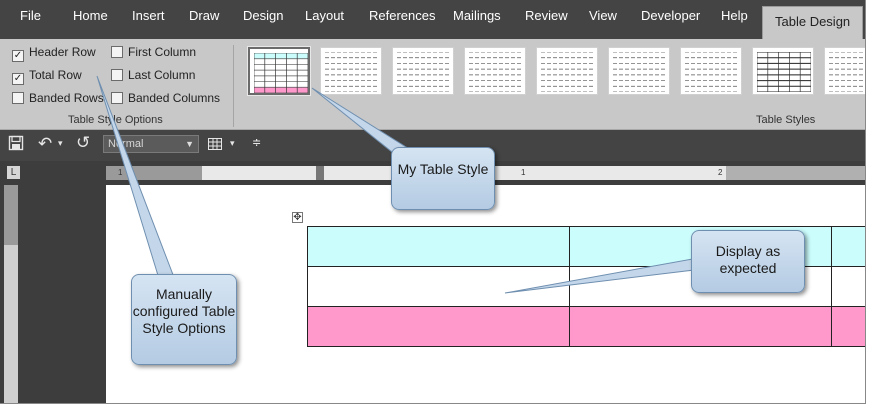 The image size is (883, 420). I want to click on callout-manually-configured: Manually configured Table Style Options, so click(184, 319).